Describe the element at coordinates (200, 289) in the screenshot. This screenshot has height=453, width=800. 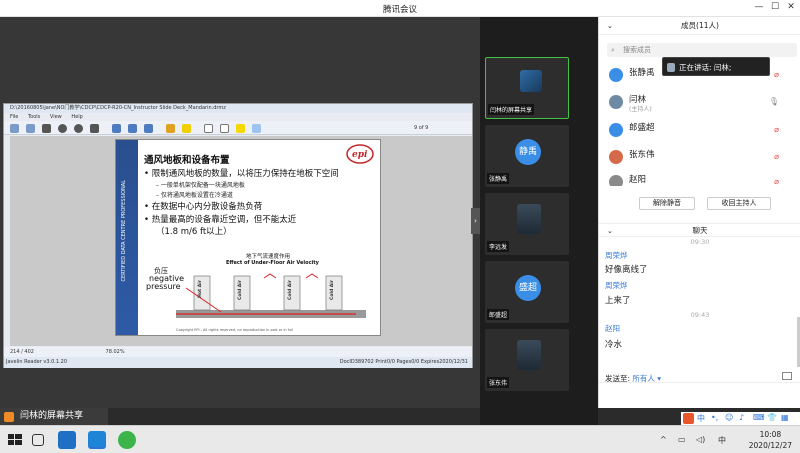
I see `rack-label: Hot Air` at that location.